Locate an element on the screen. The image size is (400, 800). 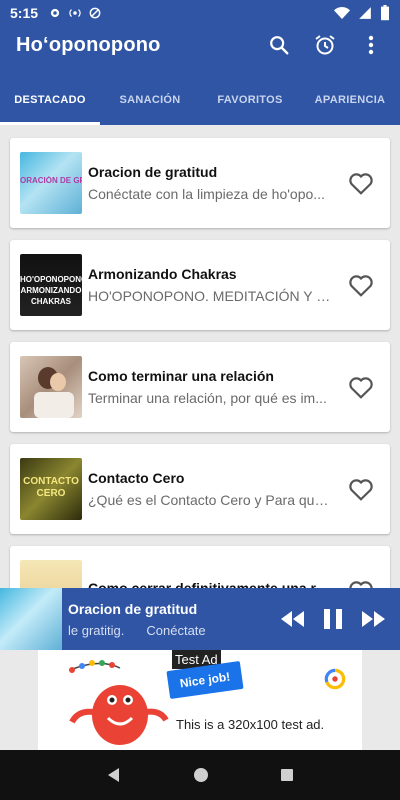
player-title: Oracion de gratitud is located at coordinates (133, 608).